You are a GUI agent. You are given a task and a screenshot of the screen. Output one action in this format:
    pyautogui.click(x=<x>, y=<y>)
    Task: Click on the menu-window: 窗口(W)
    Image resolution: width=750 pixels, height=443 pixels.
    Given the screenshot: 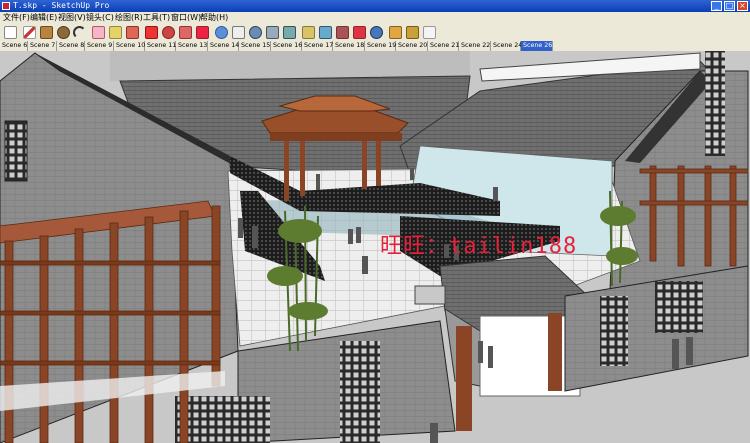 What is the action you would take?
    pyautogui.click(x=186, y=18)
    